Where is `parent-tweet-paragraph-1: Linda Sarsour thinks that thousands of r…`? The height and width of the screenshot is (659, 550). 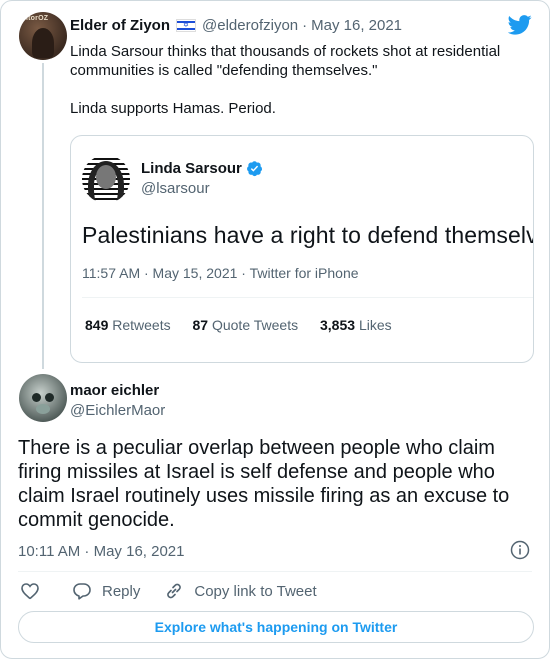
parent-tweet-paragraph-1: Linda Sarsour thinks that thousands of r… is located at coordinates (285, 61).